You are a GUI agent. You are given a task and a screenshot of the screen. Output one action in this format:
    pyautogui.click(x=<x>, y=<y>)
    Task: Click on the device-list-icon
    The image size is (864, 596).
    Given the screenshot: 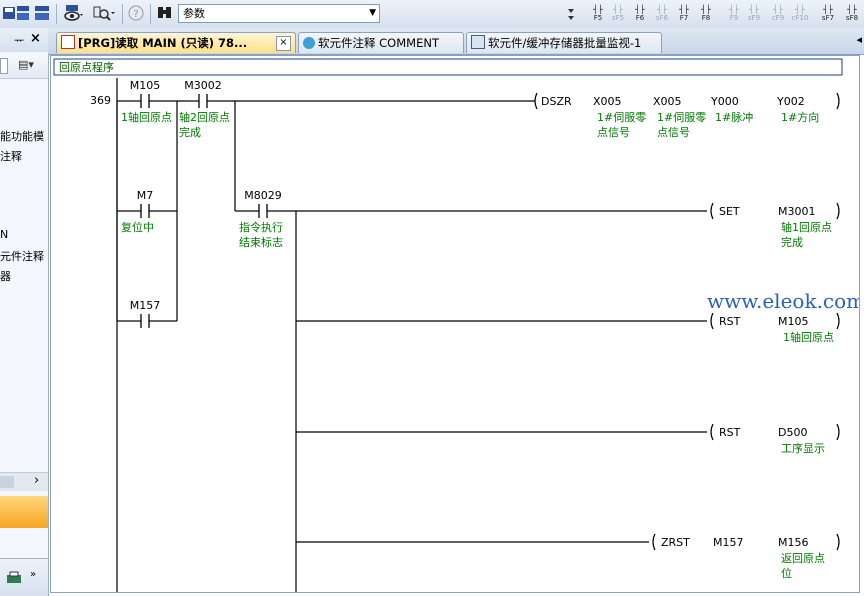 What is the action you would take?
    pyautogui.click(x=42, y=14)
    